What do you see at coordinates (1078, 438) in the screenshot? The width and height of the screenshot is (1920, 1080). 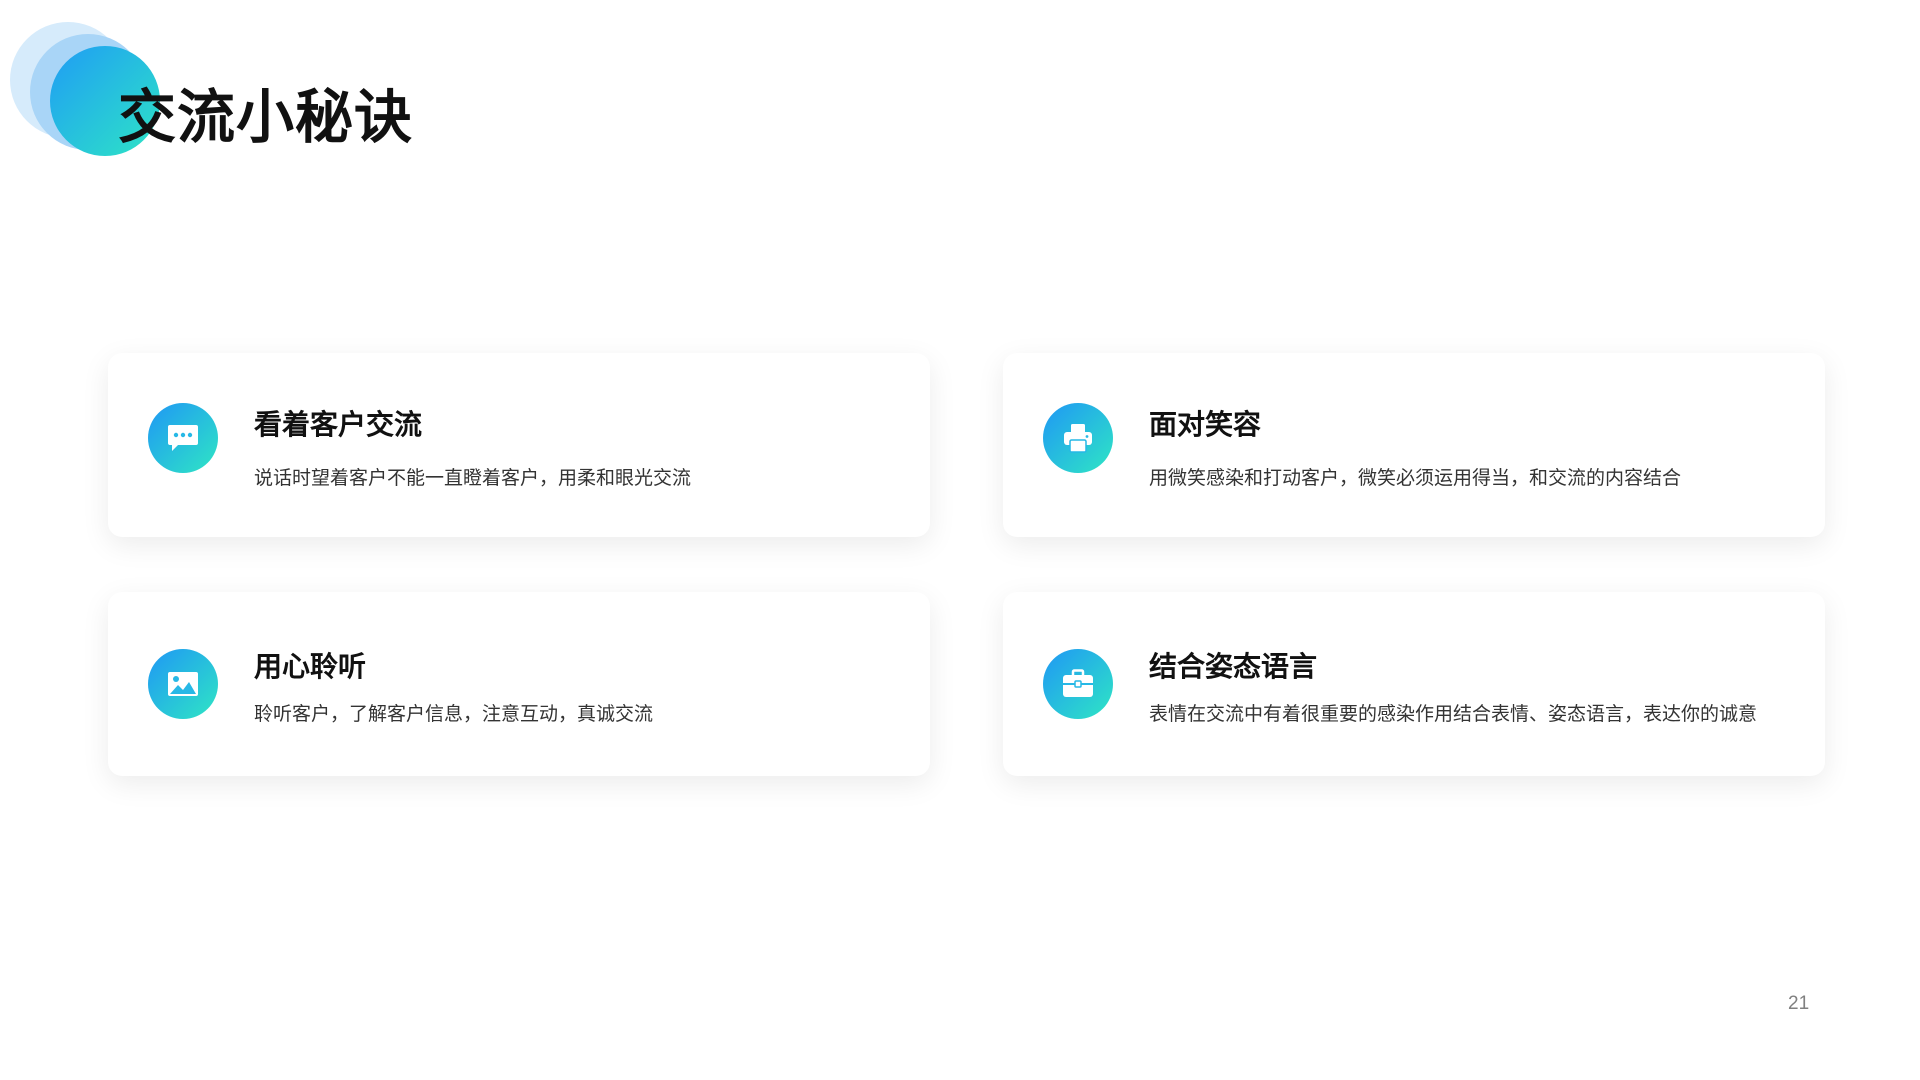 I see `printer-icon` at bounding box center [1078, 438].